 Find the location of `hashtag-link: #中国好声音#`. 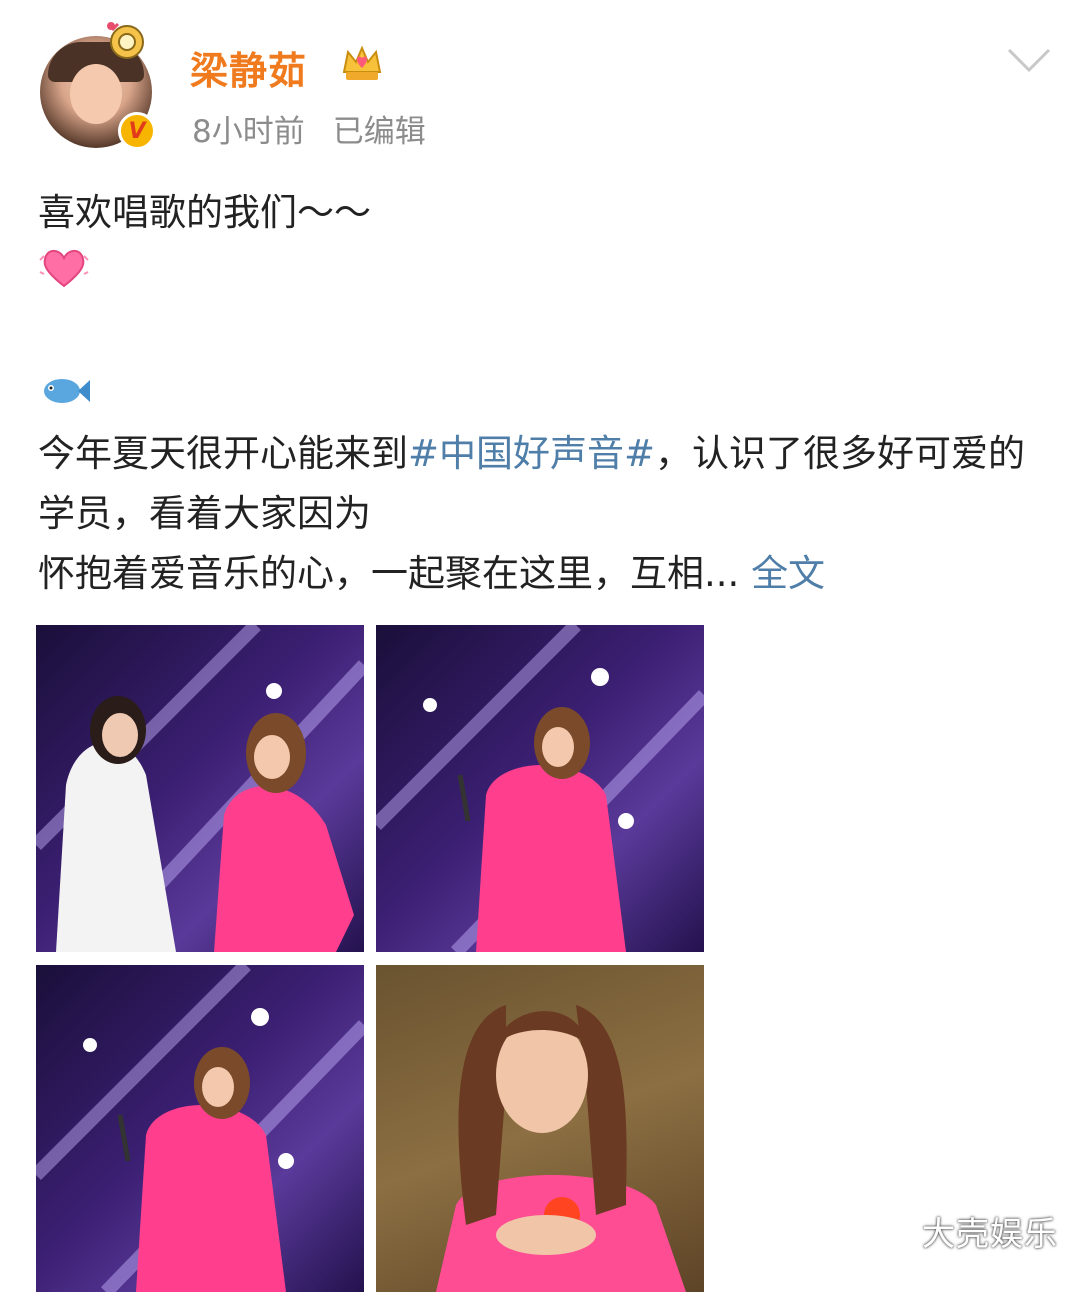

hashtag-link: #中国好声音# is located at coordinates (531, 453).